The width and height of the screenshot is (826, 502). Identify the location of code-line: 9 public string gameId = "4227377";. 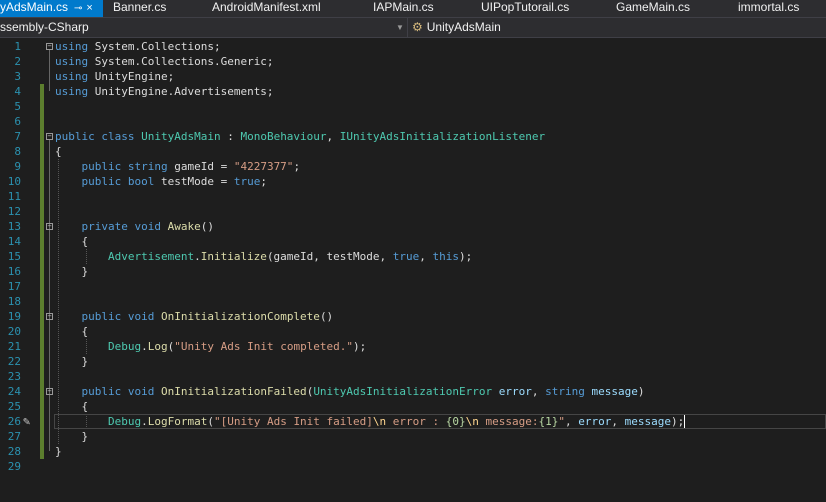
(413, 166).